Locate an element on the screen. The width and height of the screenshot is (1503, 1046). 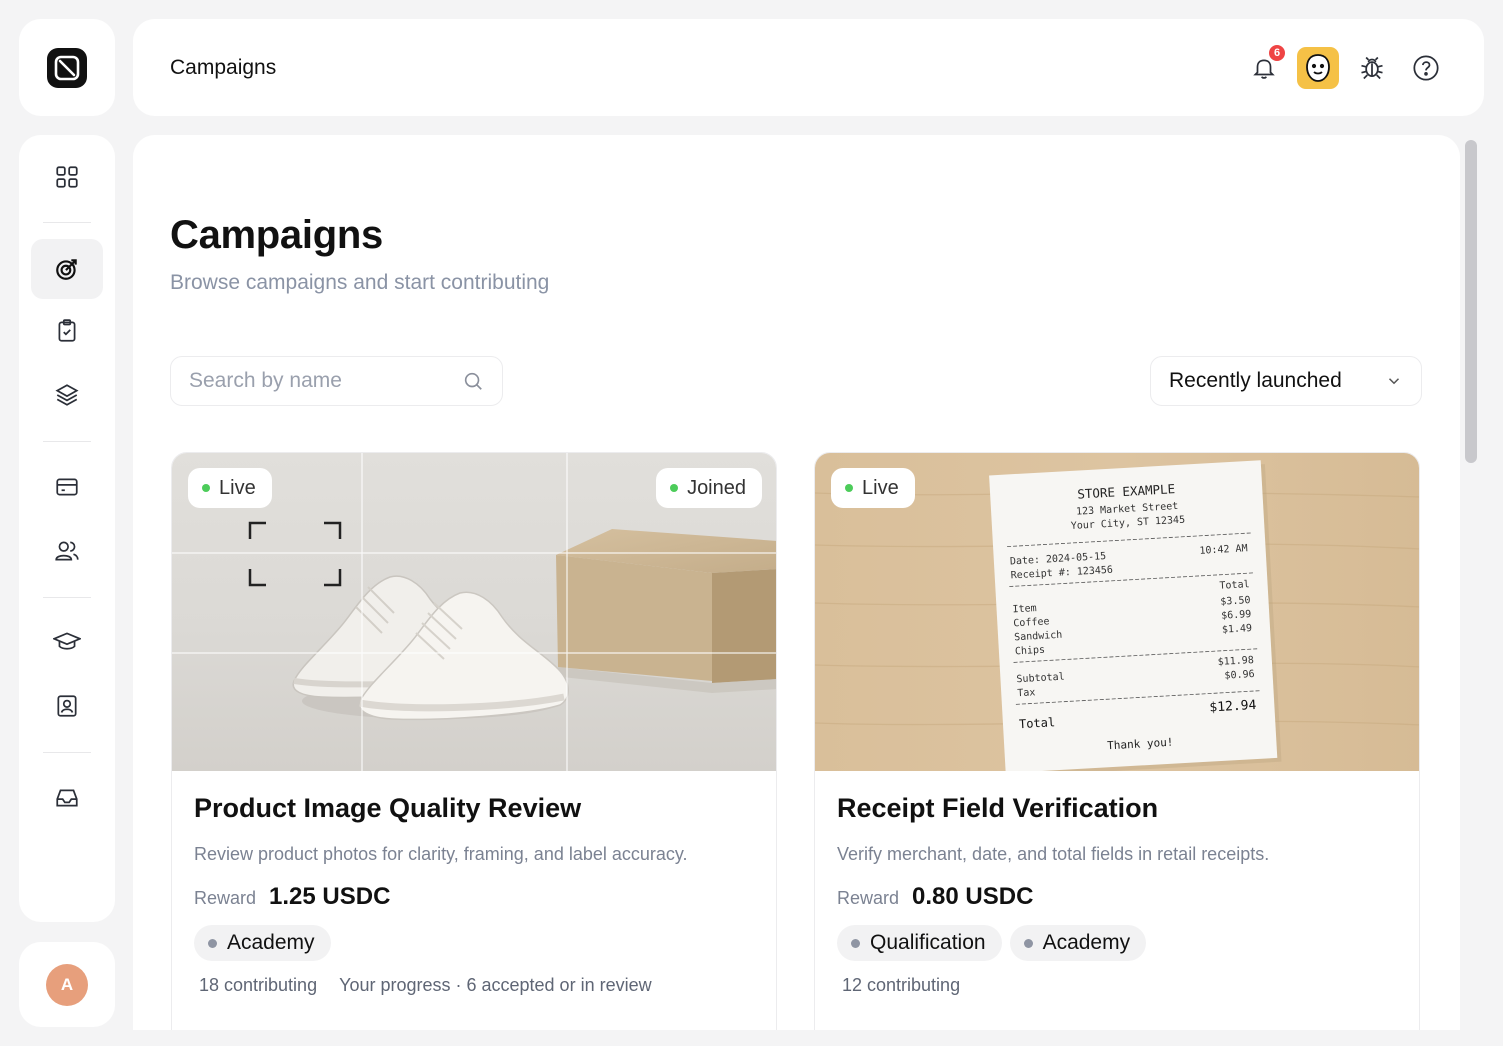
users-icon is located at coordinates (67, 551).